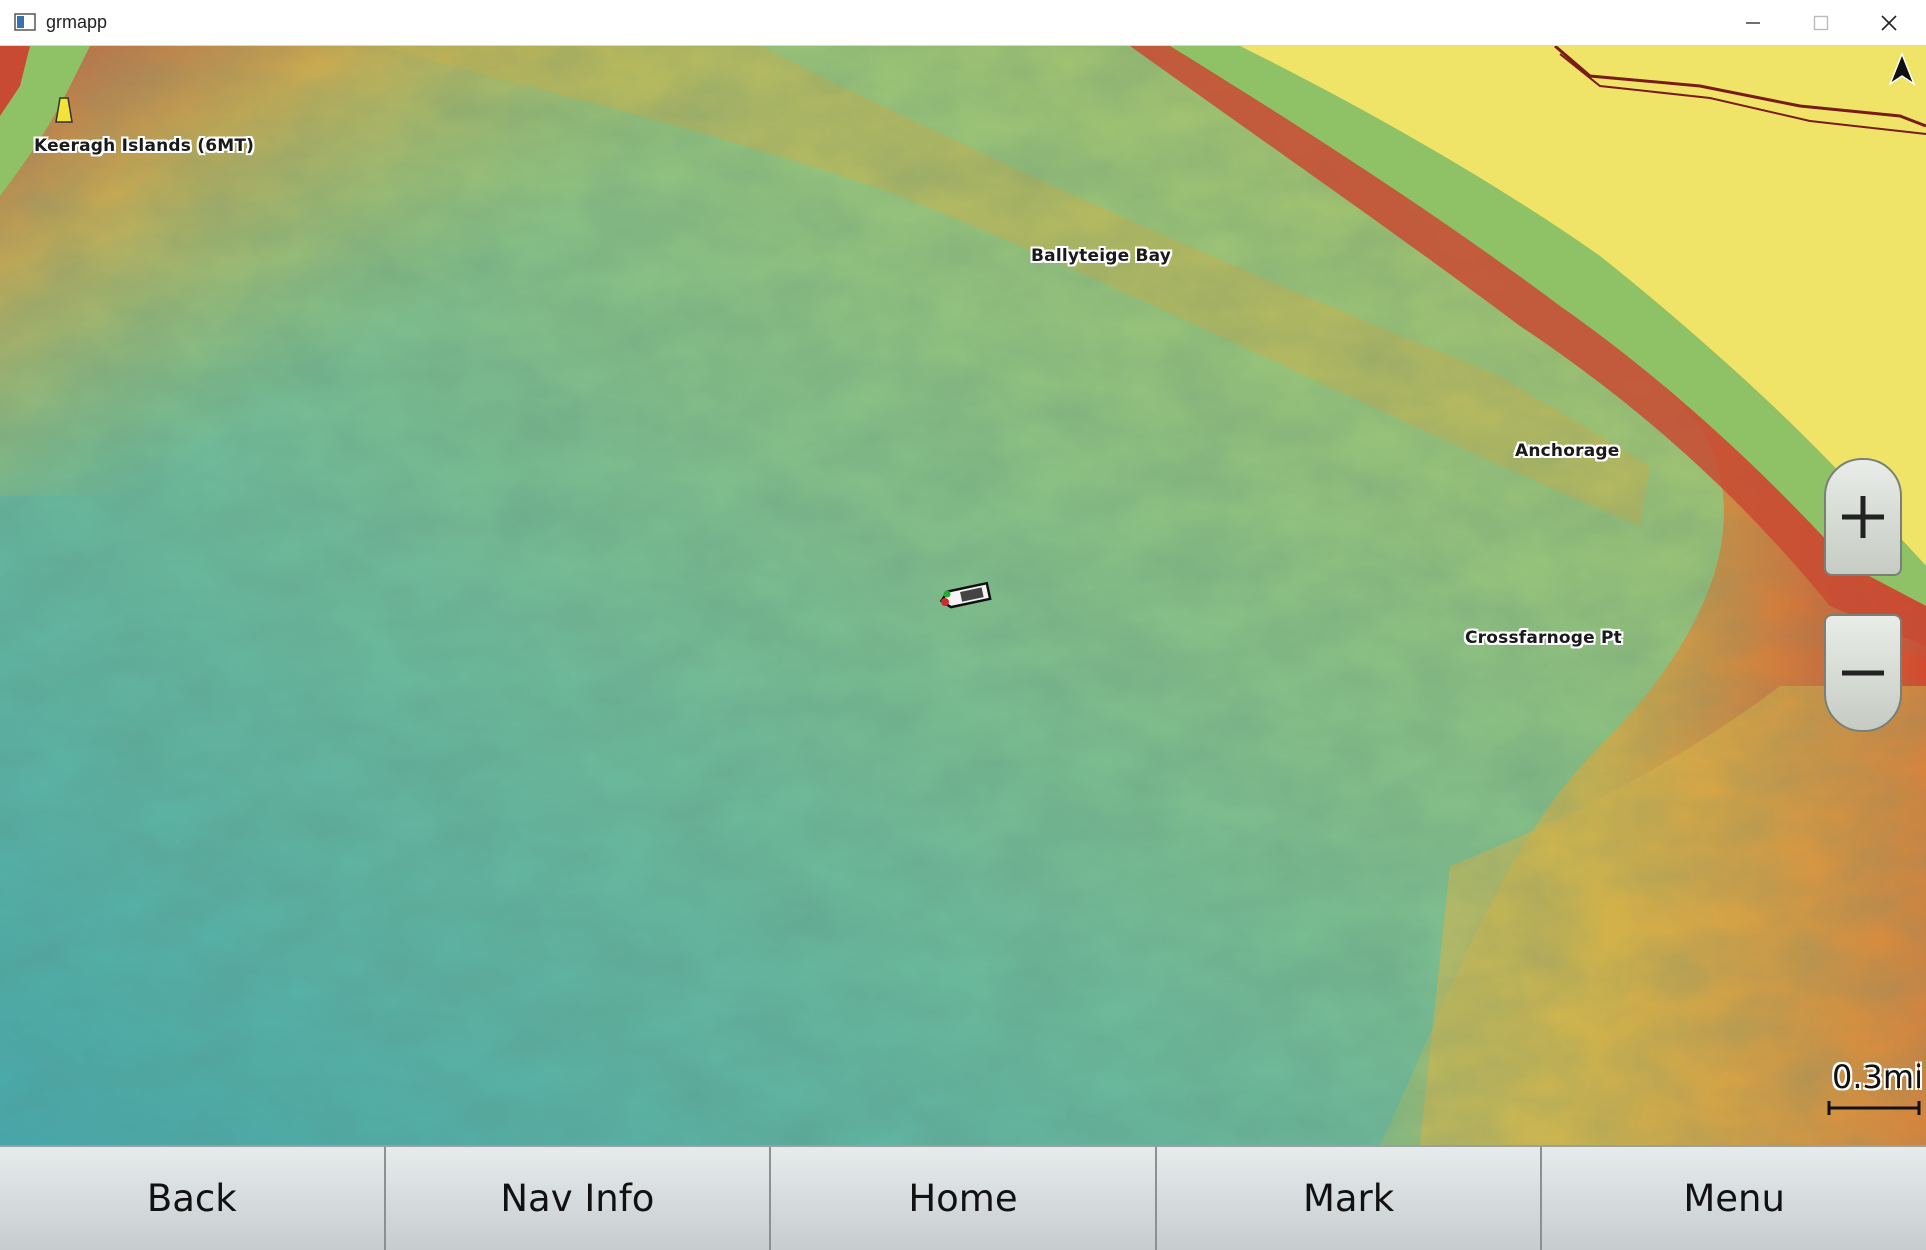  I want to click on map-scale-bar, so click(1874, 1108).